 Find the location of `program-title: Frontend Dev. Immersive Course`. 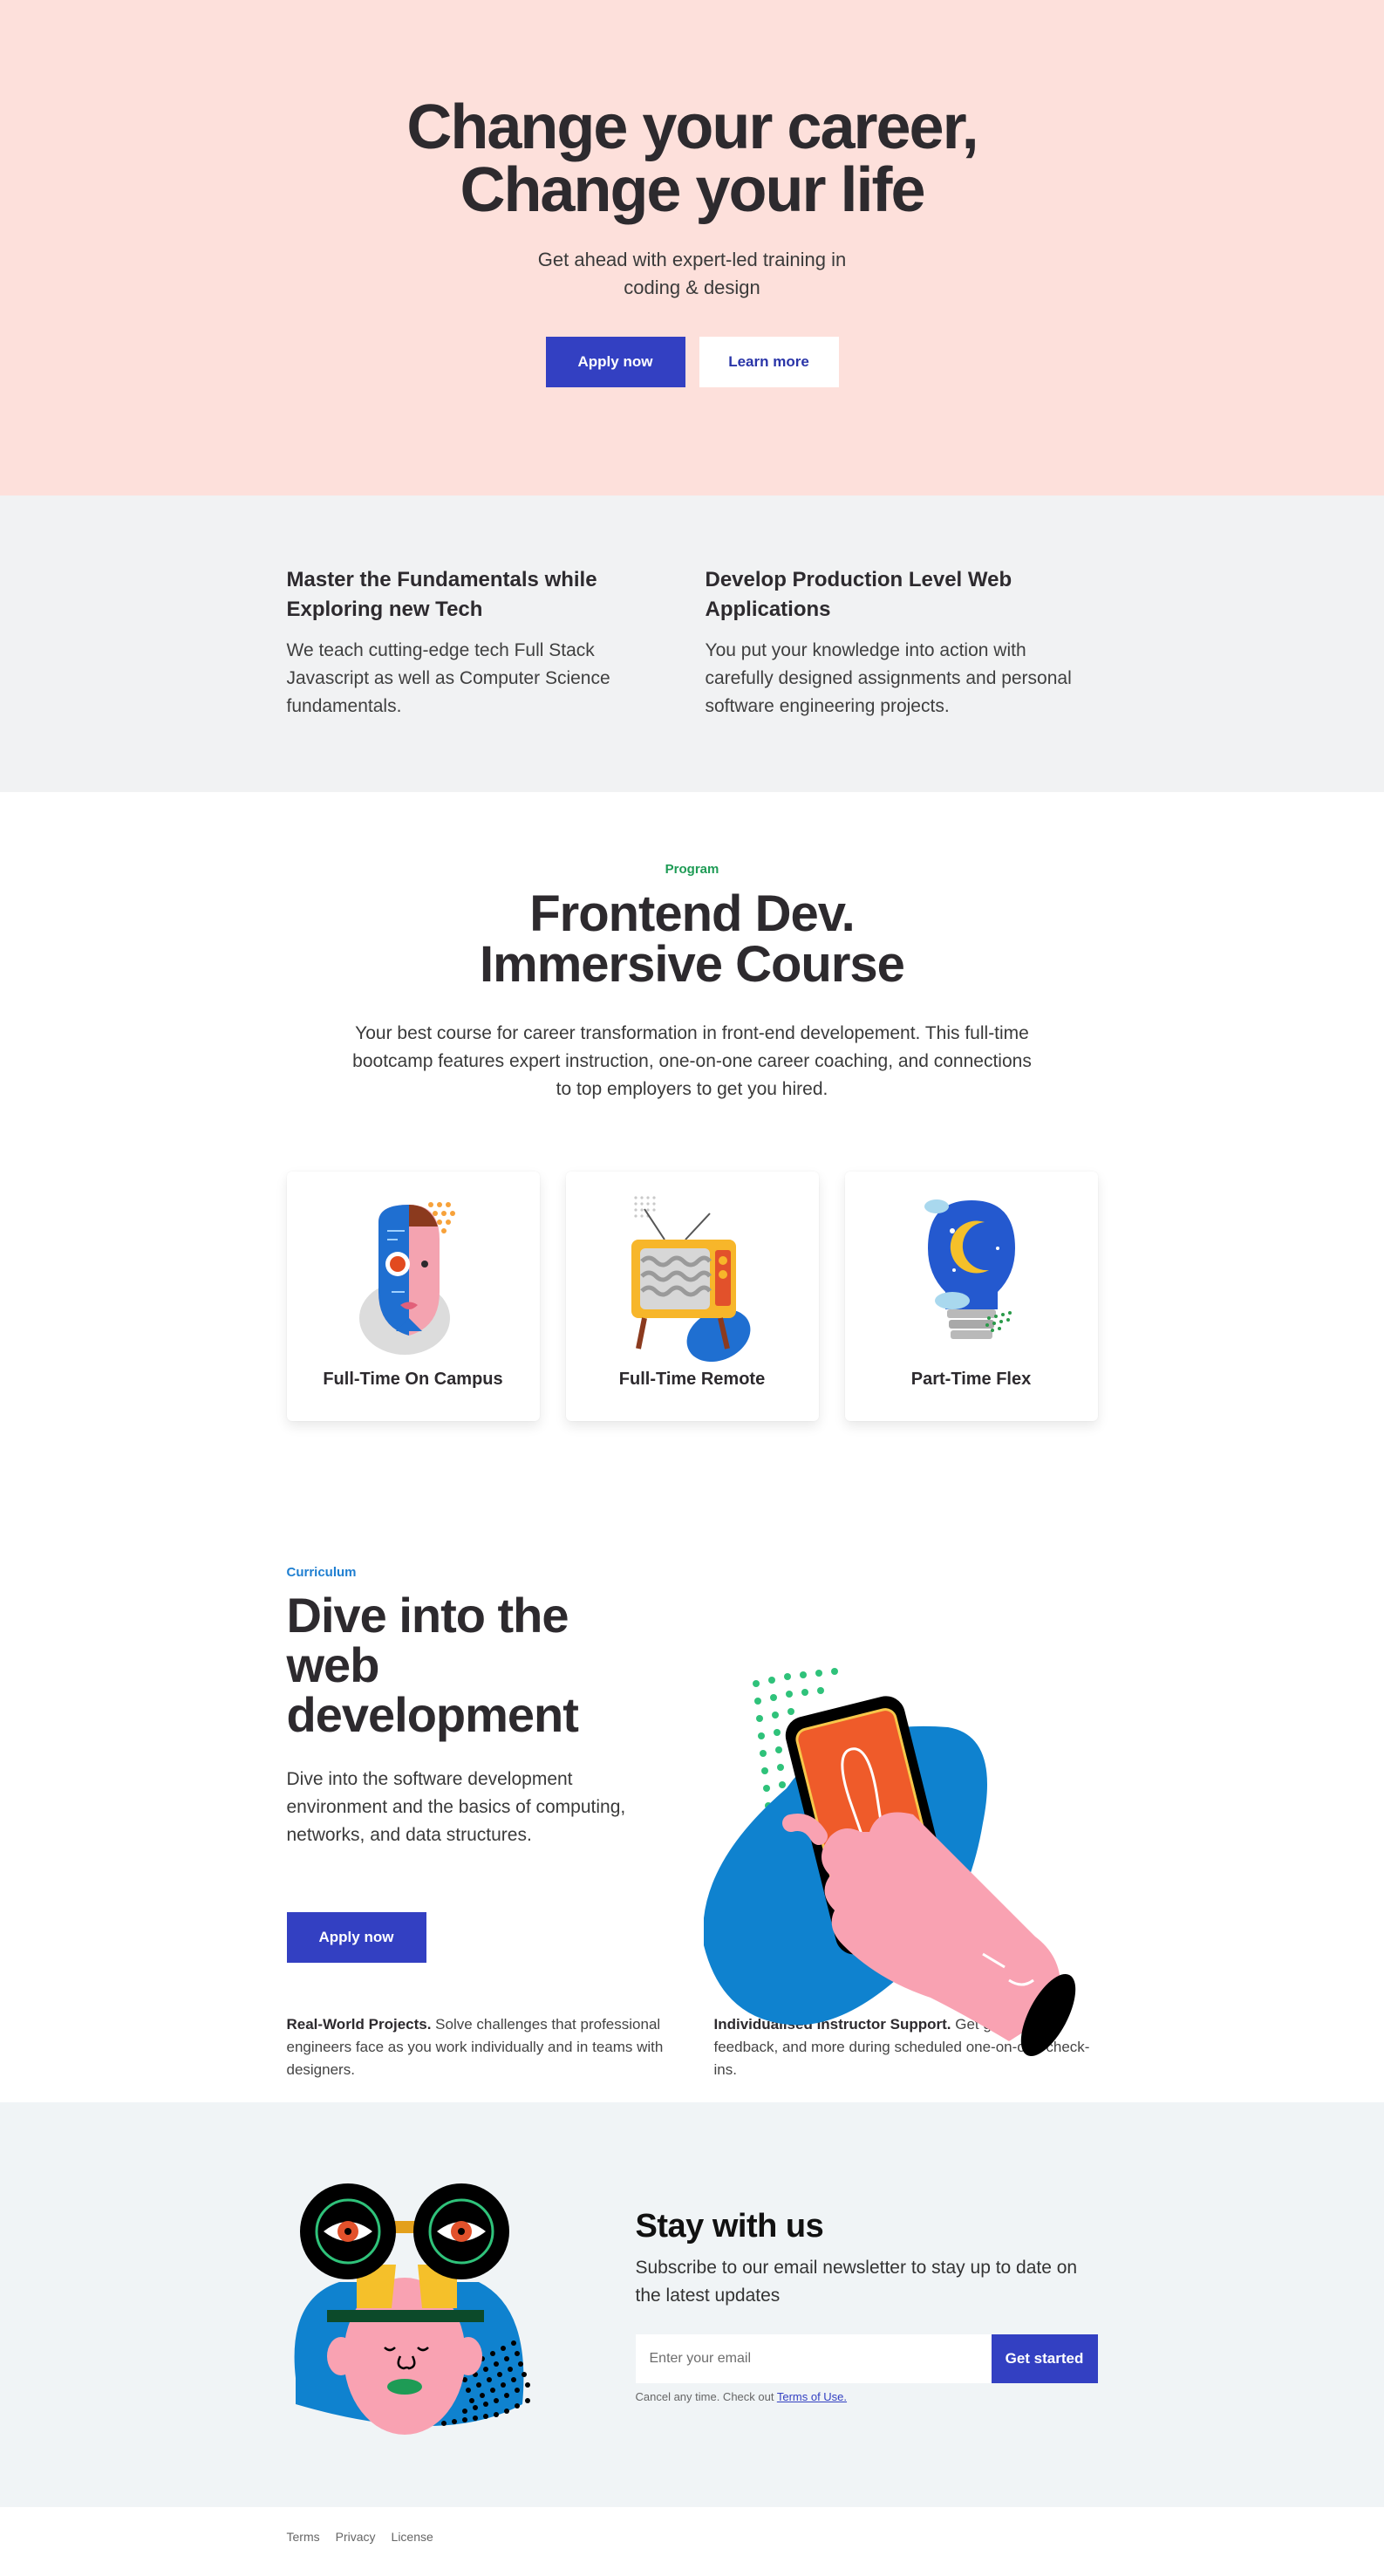

program-title: Frontend Dev. Immersive Course is located at coordinates (692, 939).